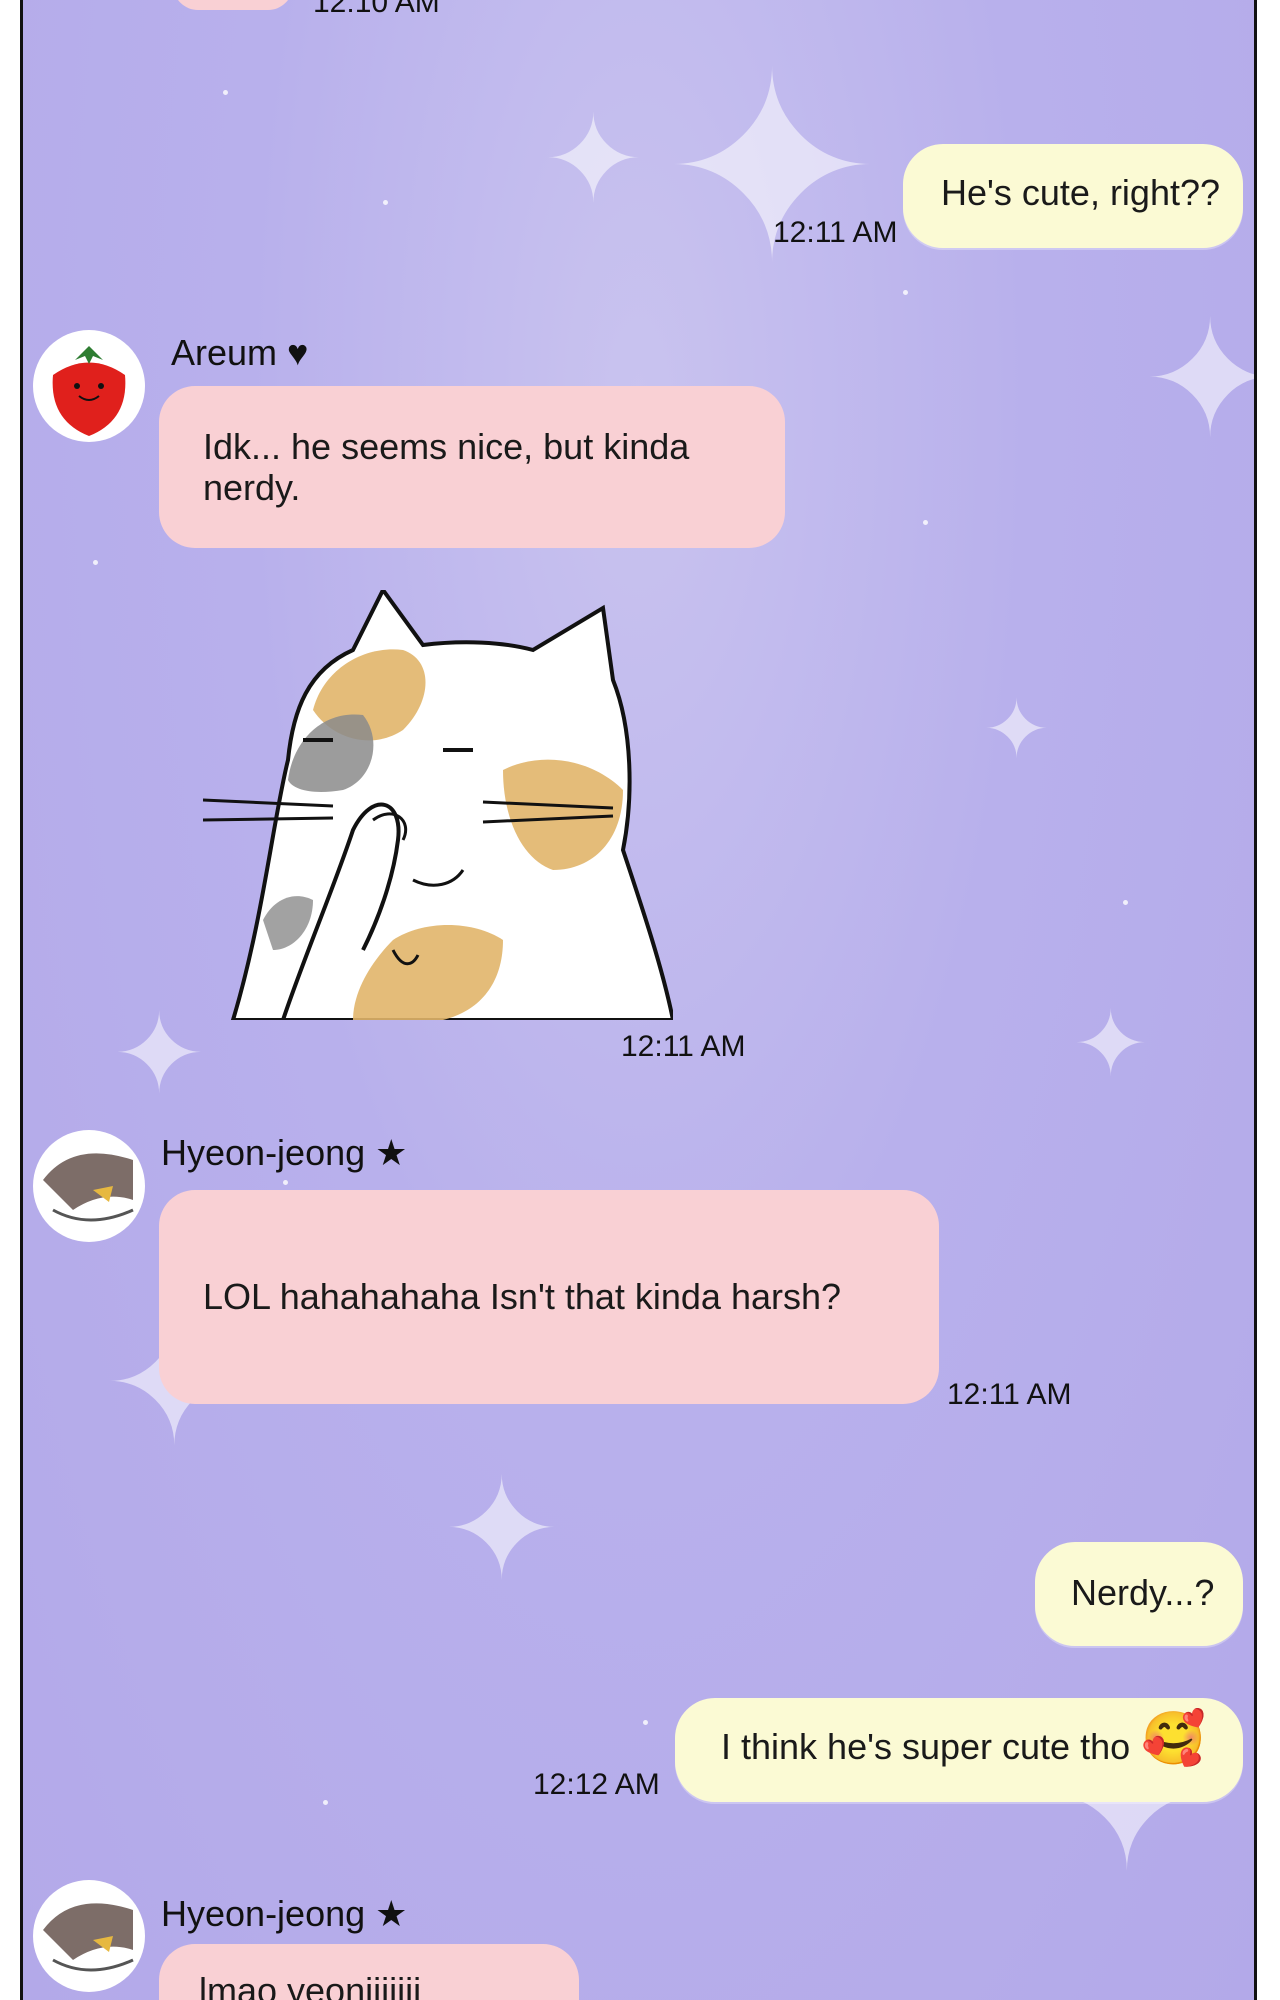 The width and height of the screenshot is (1280, 2000). I want to click on message-text: LOL hahahahaha Isn't that kinda harsh?, so click(522, 1296).